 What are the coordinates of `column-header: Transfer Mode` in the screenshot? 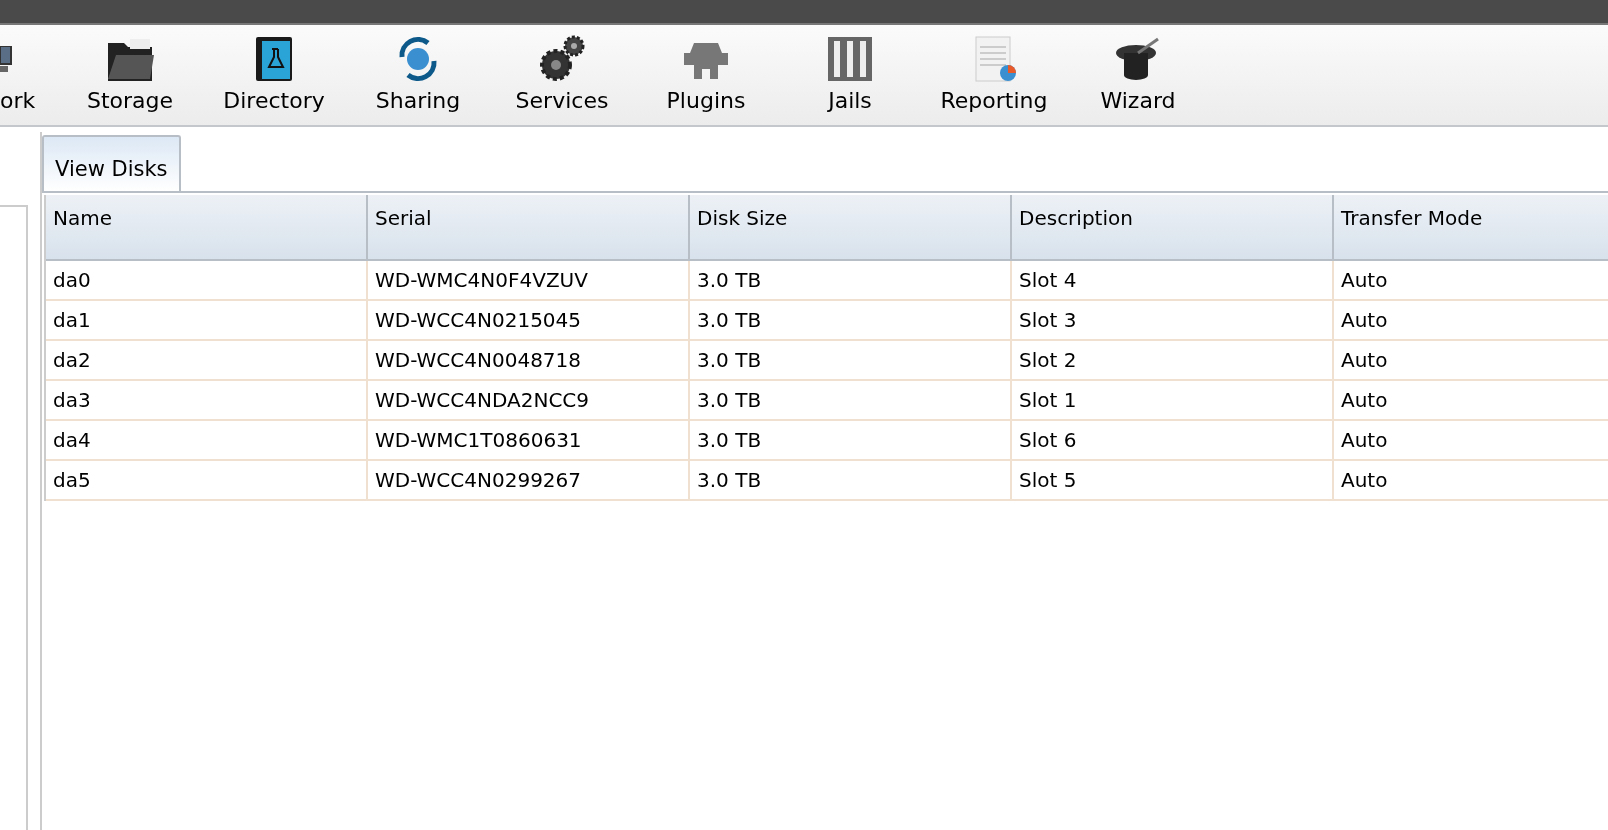 It's located at (1471, 228).